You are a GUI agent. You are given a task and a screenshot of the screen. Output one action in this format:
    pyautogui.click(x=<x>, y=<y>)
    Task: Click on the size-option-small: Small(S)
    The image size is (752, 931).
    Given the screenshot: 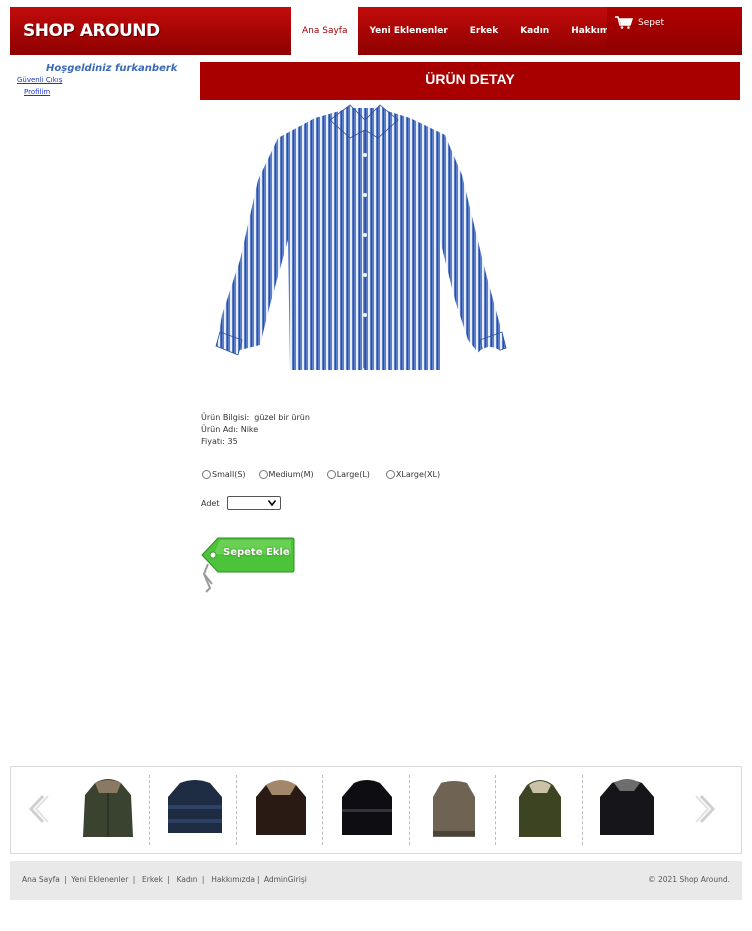 What is the action you would take?
    pyautogui.click(x=224, y=474)
    